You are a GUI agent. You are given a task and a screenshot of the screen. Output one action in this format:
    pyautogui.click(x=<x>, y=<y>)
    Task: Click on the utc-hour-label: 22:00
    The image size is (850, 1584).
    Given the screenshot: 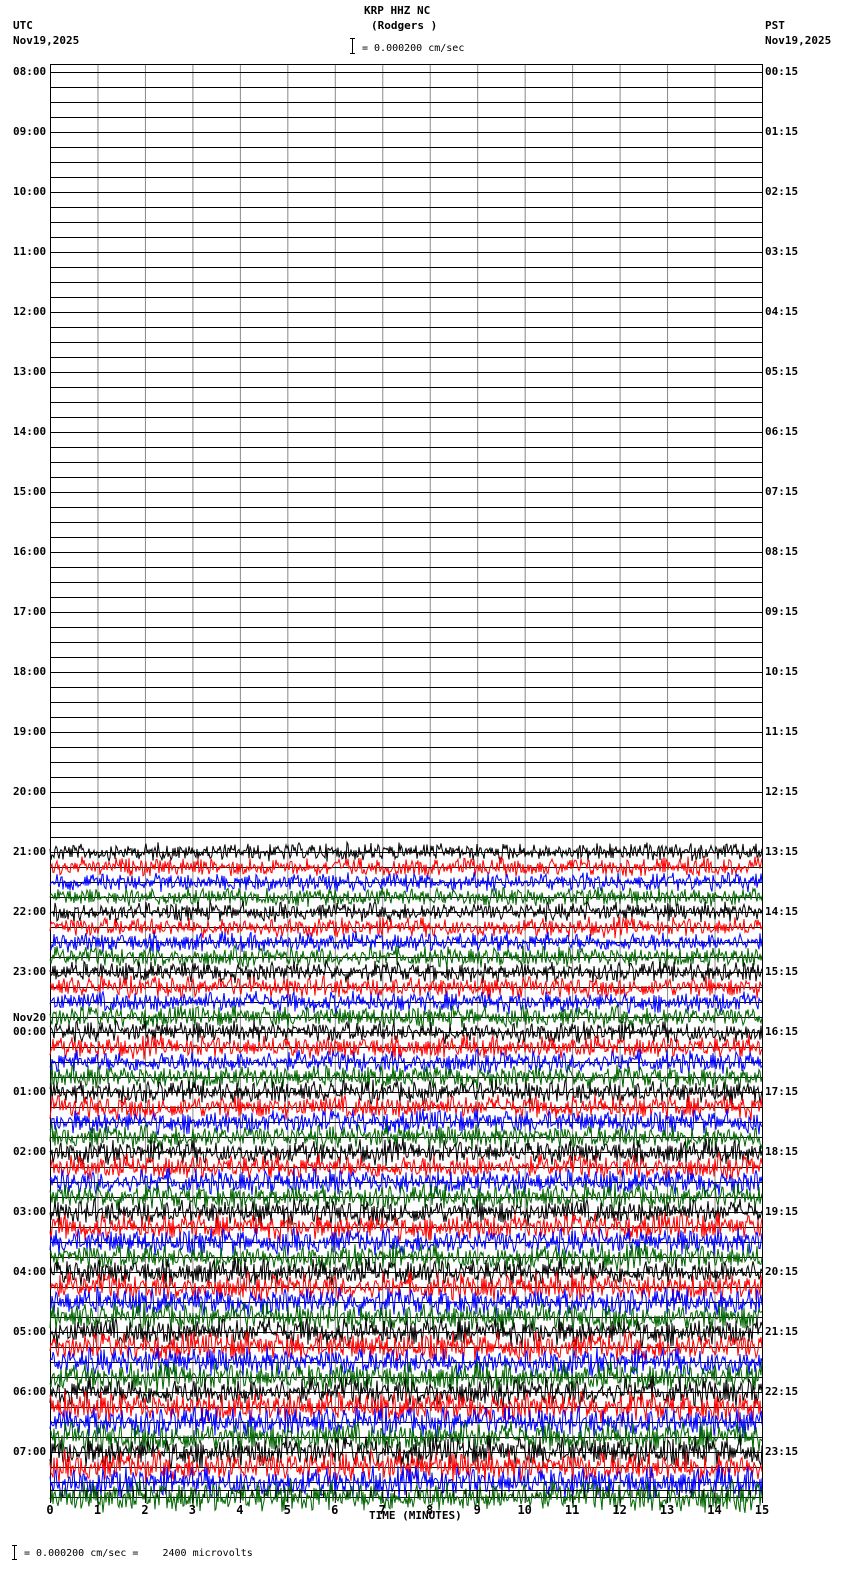 What is the action you would take?
    pyautogui.click(x=30, y=911)
    